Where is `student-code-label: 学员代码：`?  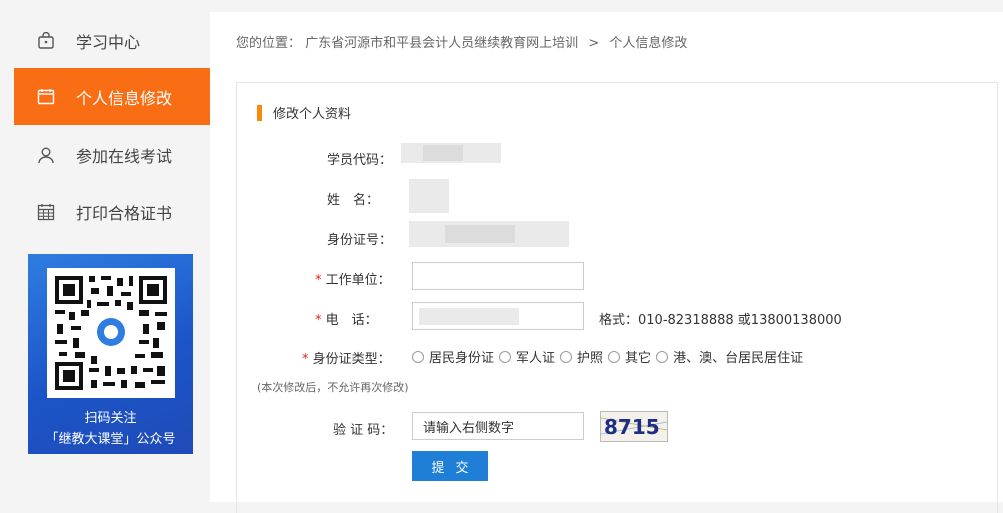
student-code-label: 学员代码： is located at coordinates (360, 160).